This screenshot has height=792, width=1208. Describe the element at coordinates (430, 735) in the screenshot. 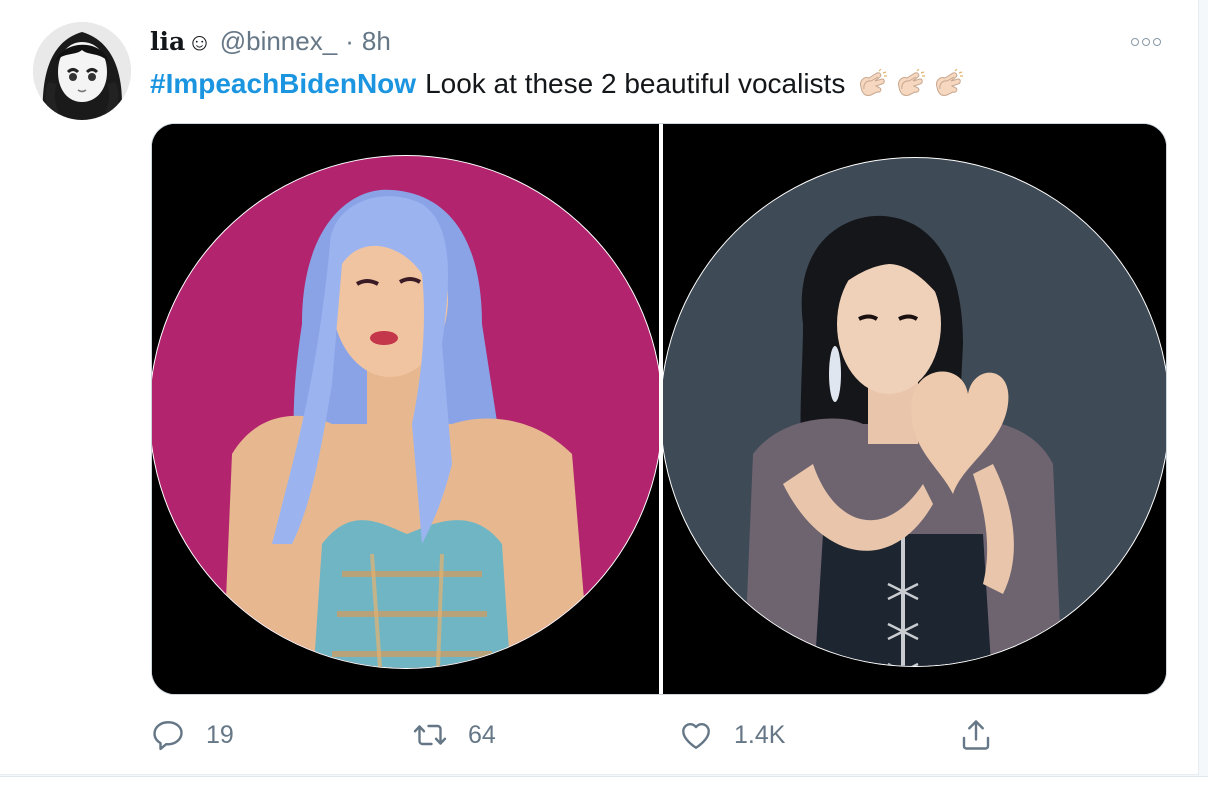

I see `retweet-icon` at that location.